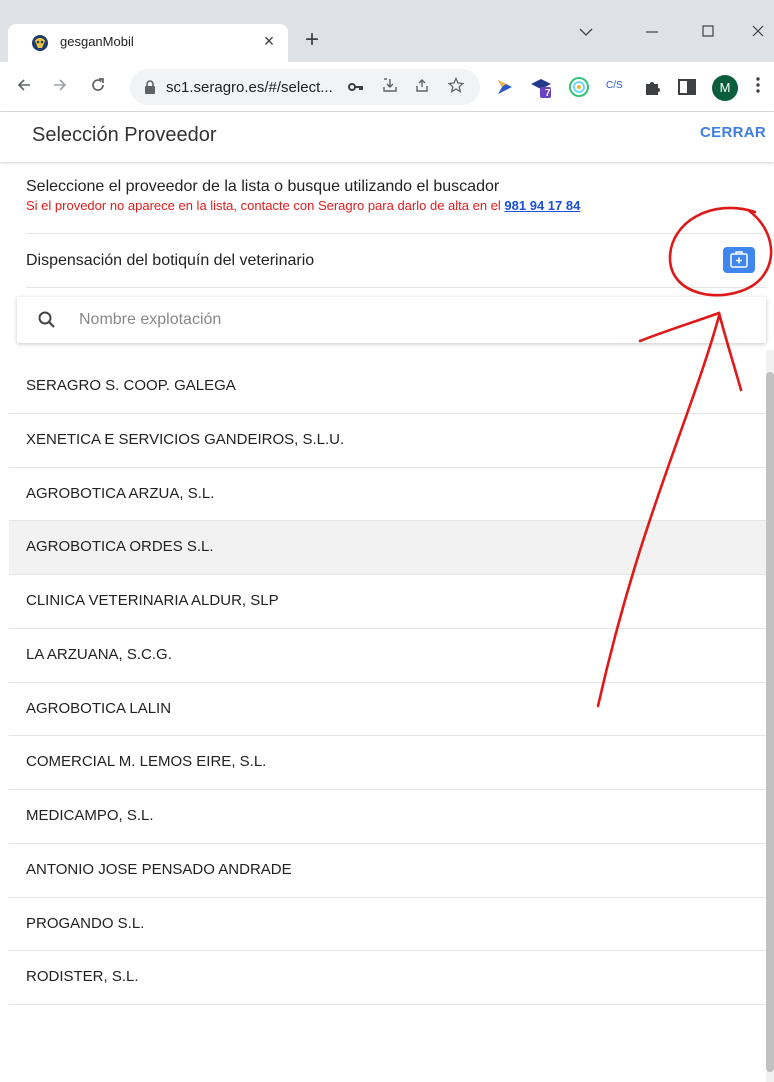 The image size is (774, 1082). Describe the element at coordinates (579, 87) in the screenshot. I see `extension-target-icon` at that location.